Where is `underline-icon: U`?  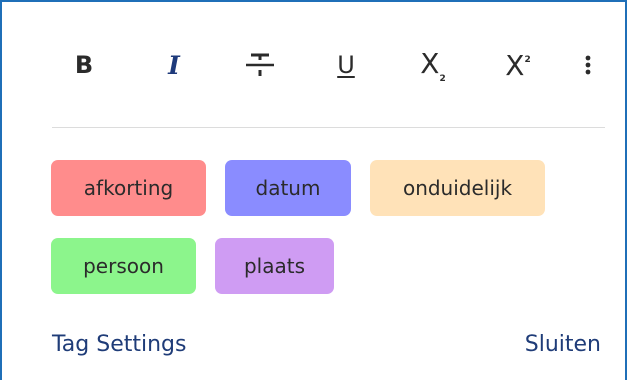
underline-icon: U is located at coordinates (346, 65).